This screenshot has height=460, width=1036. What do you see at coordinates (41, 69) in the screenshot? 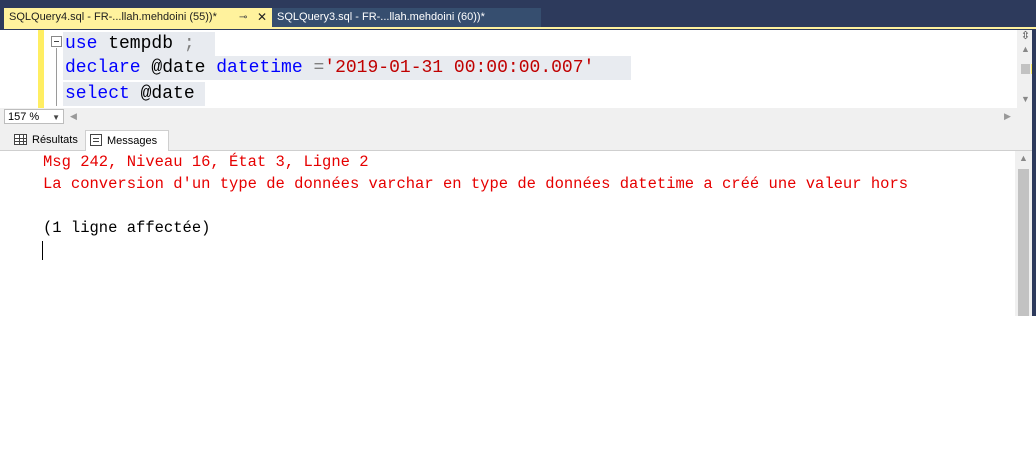
I see `changed-lines-indicator` at bounding box center [41, 69].